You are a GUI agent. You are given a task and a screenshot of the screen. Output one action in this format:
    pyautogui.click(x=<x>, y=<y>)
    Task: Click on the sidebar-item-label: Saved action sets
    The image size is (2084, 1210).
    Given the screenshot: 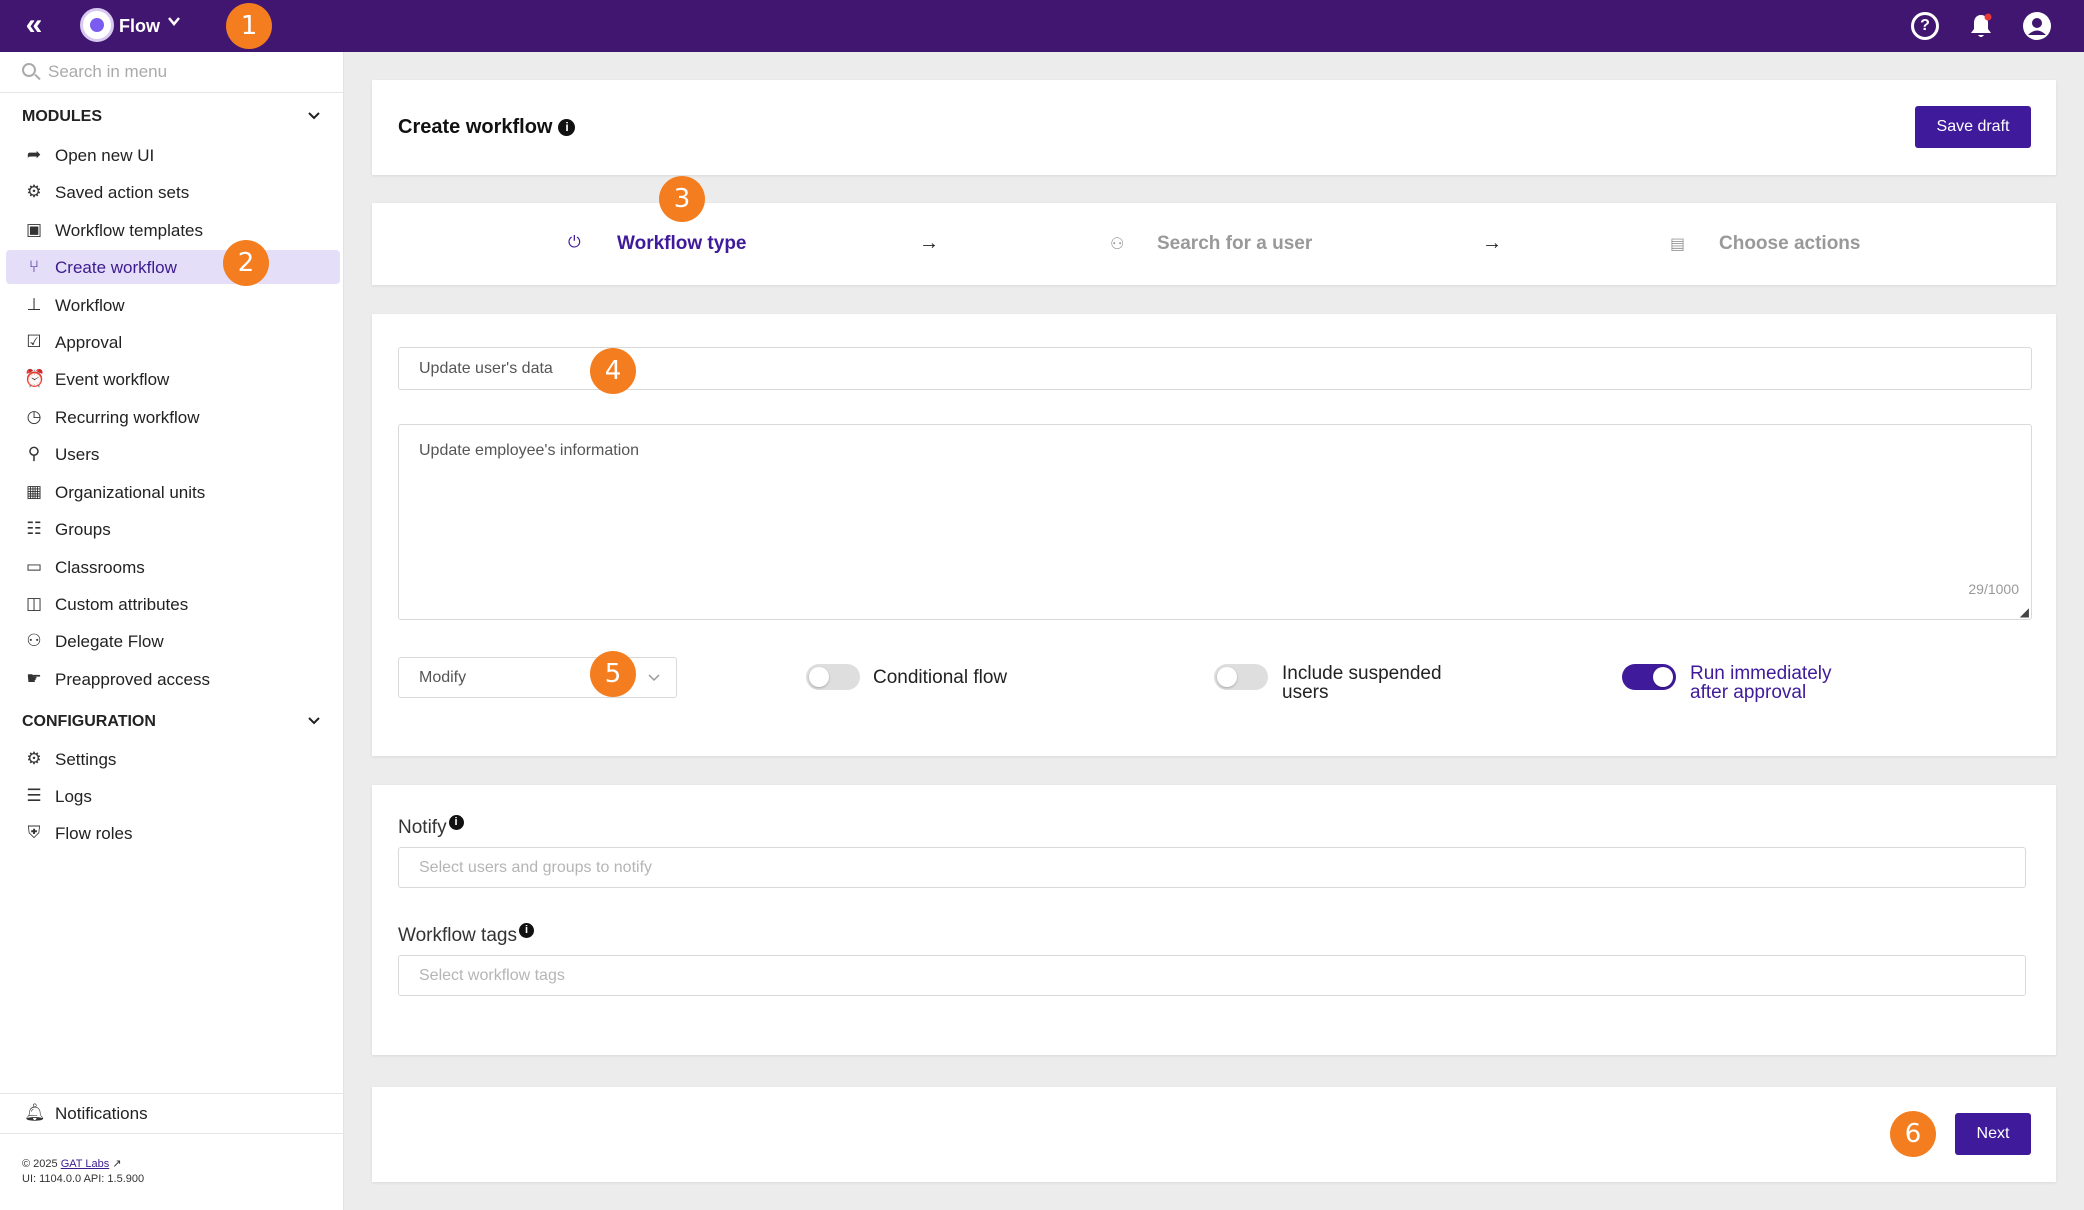 What is the action you would take?
    pyautogui.click(x=122, y=192)
    